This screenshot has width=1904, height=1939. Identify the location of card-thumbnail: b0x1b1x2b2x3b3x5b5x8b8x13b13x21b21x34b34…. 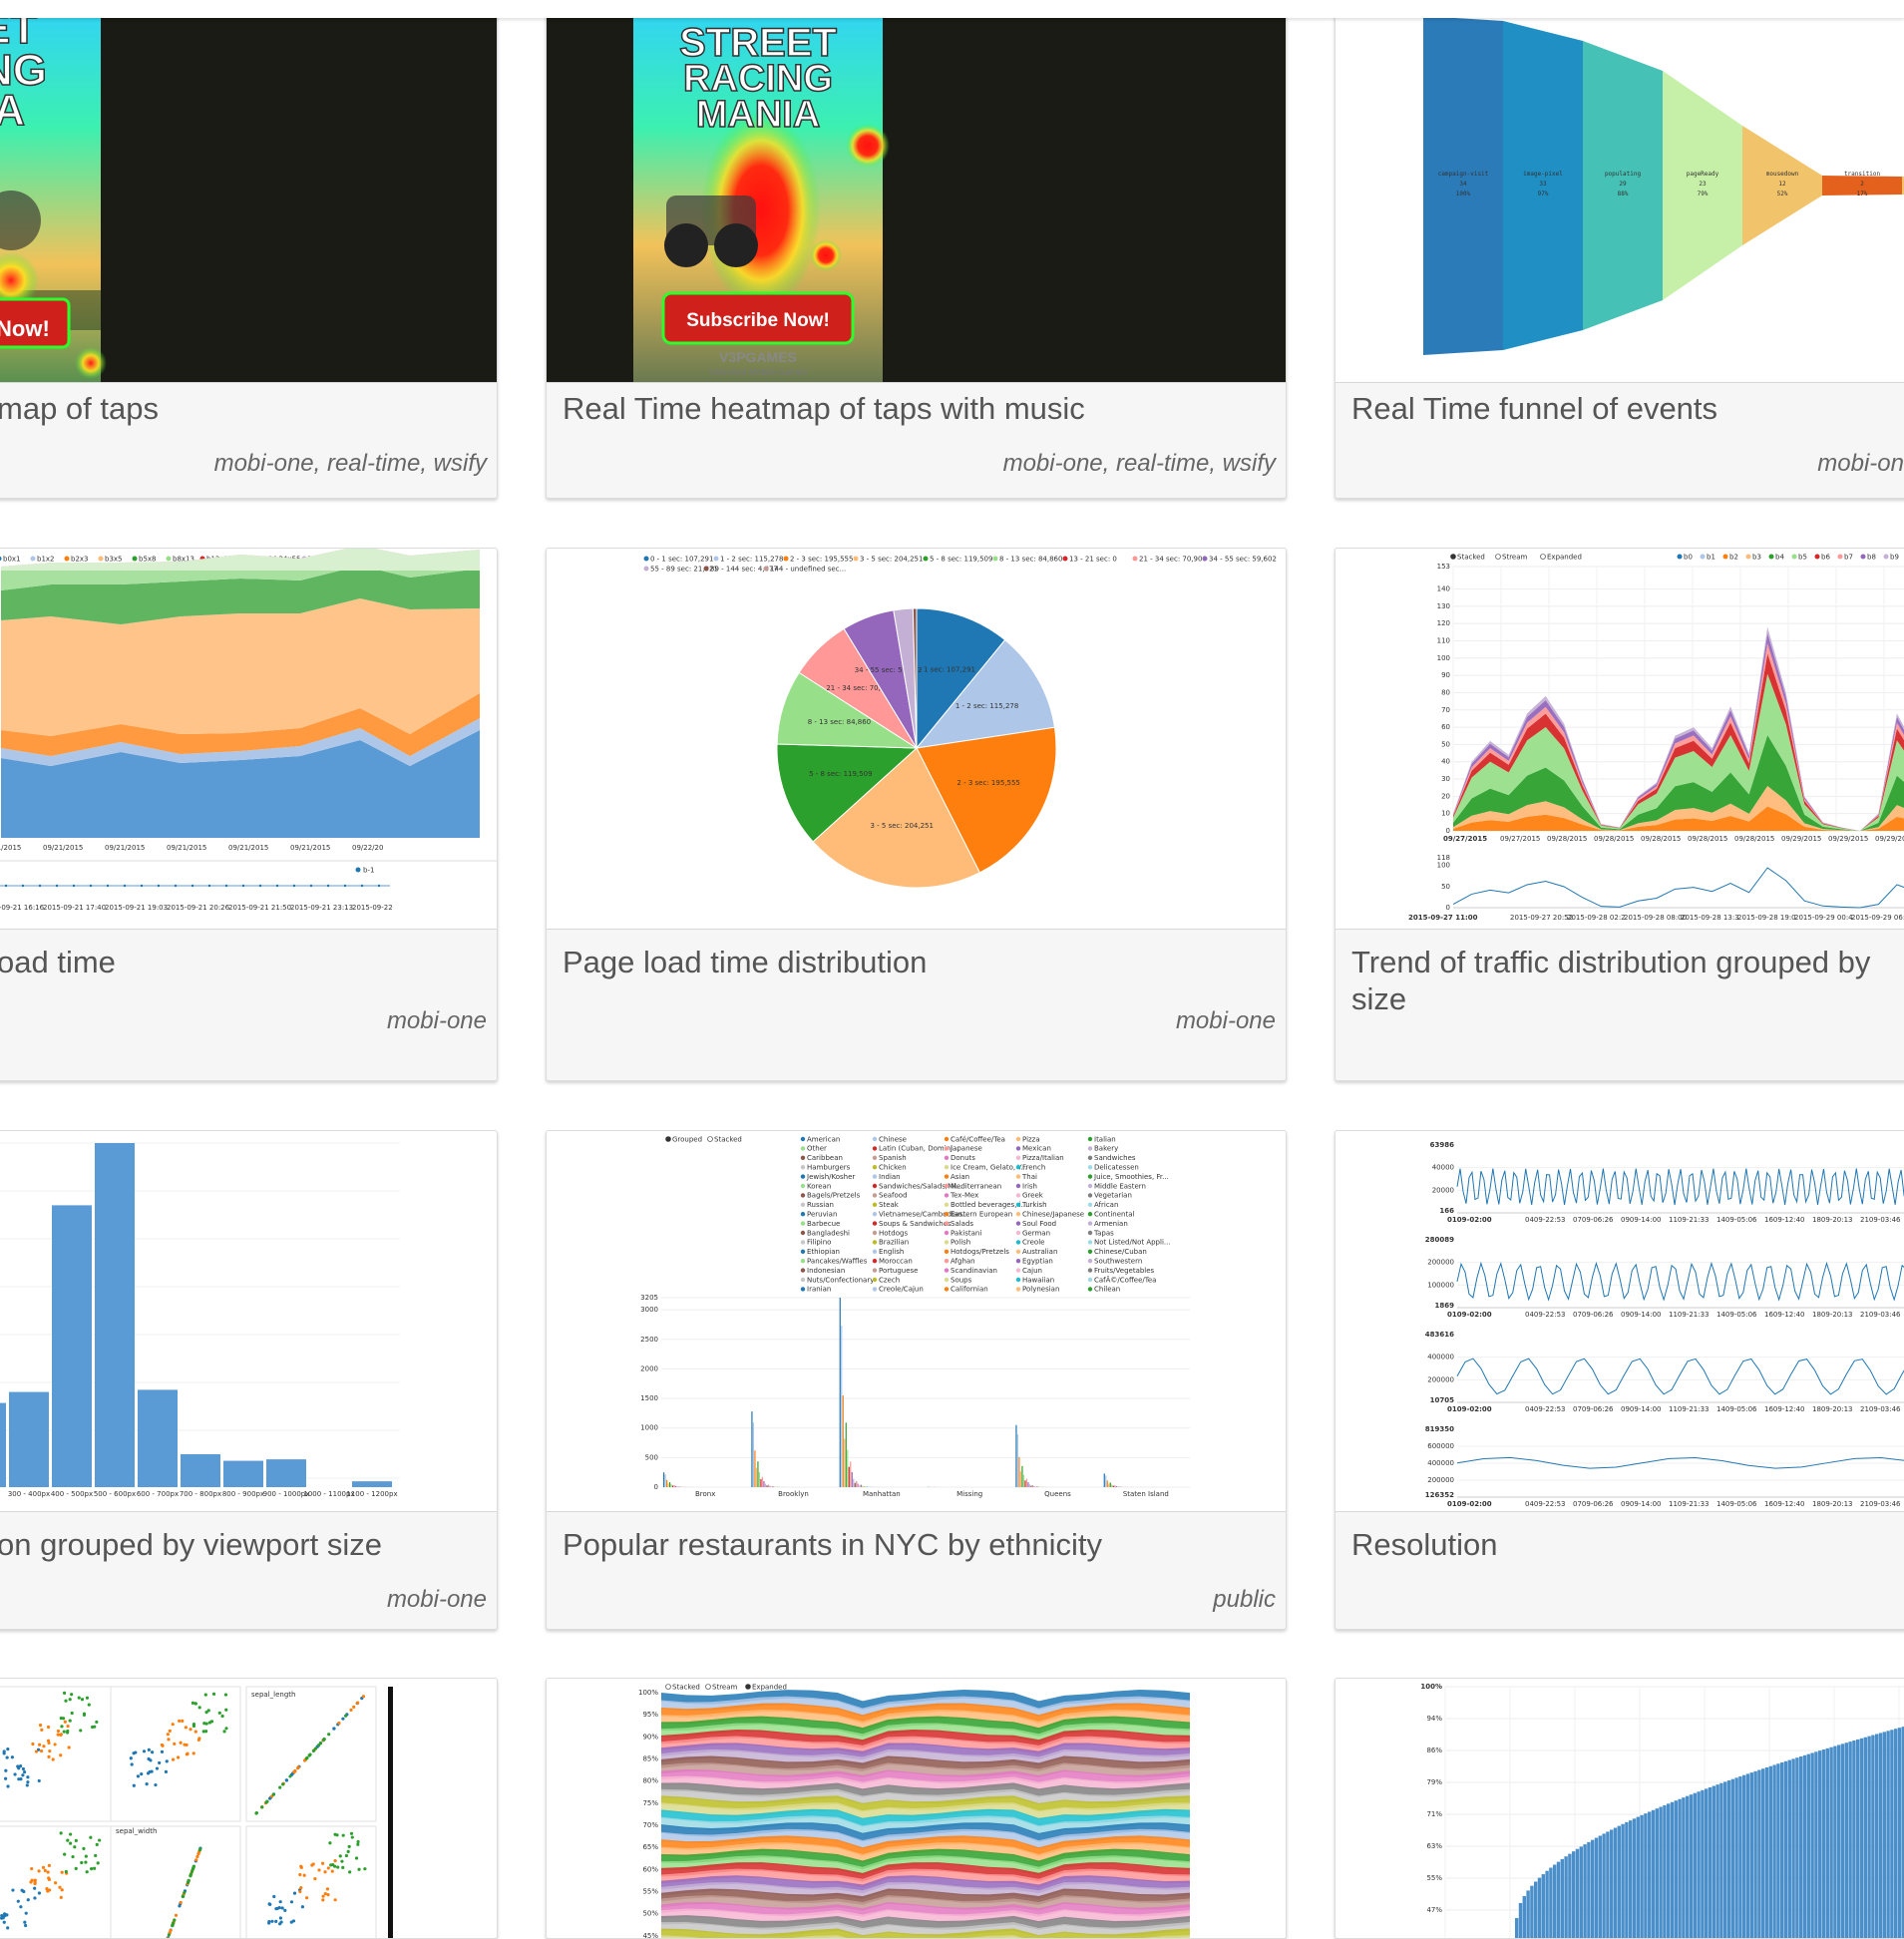
(248, 739).